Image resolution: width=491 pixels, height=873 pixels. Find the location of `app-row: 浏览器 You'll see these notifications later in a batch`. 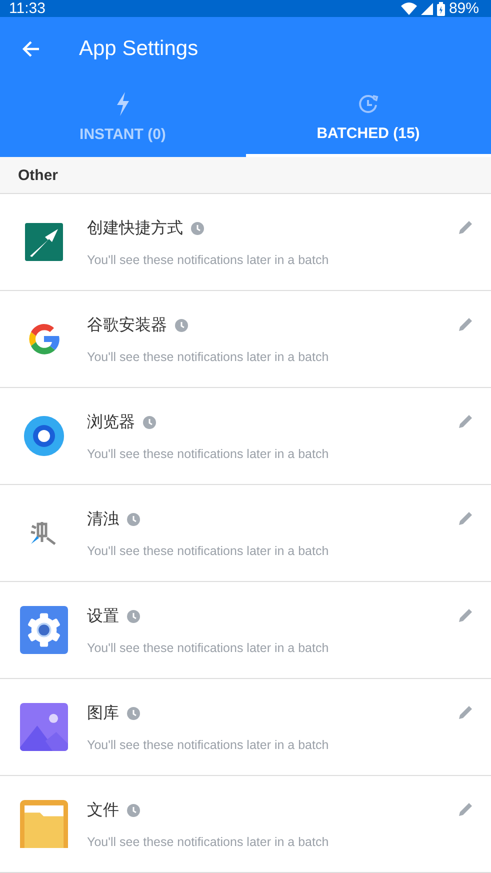

app-row: 浏览器 You'll see these notifications later in a batch is located at coordinates (245, 436).